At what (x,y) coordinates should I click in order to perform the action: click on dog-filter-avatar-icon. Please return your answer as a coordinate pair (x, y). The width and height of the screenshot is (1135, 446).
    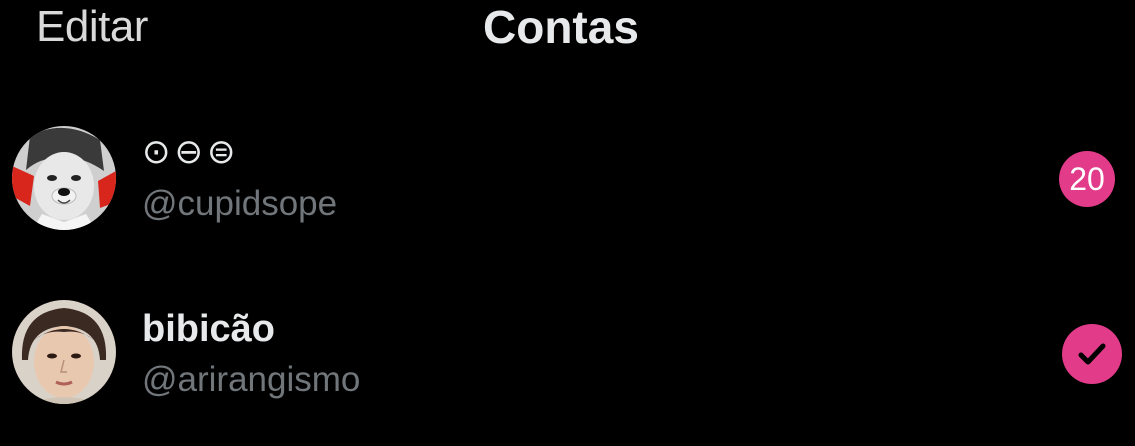
    Looking at the image, I should click on (64, 178).